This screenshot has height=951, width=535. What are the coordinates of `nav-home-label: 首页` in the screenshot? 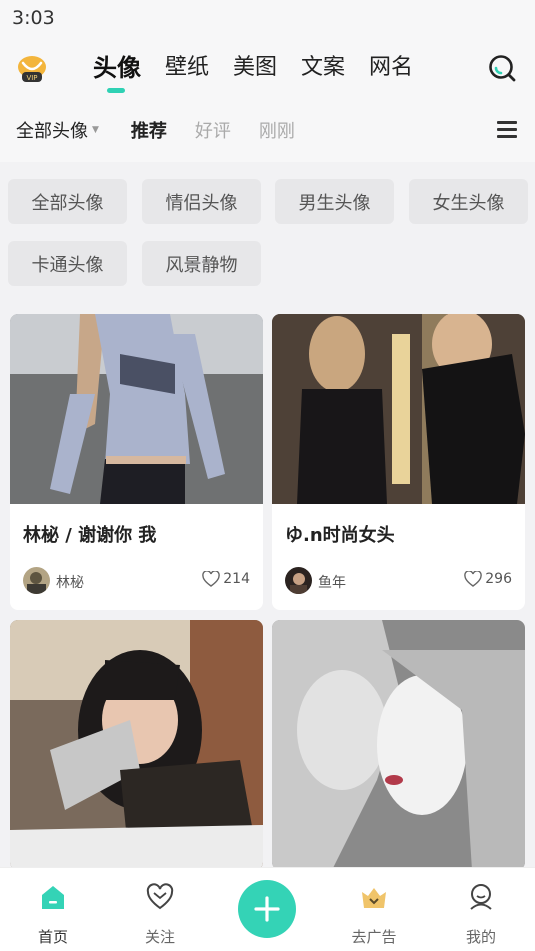 It's located at (52, 937).